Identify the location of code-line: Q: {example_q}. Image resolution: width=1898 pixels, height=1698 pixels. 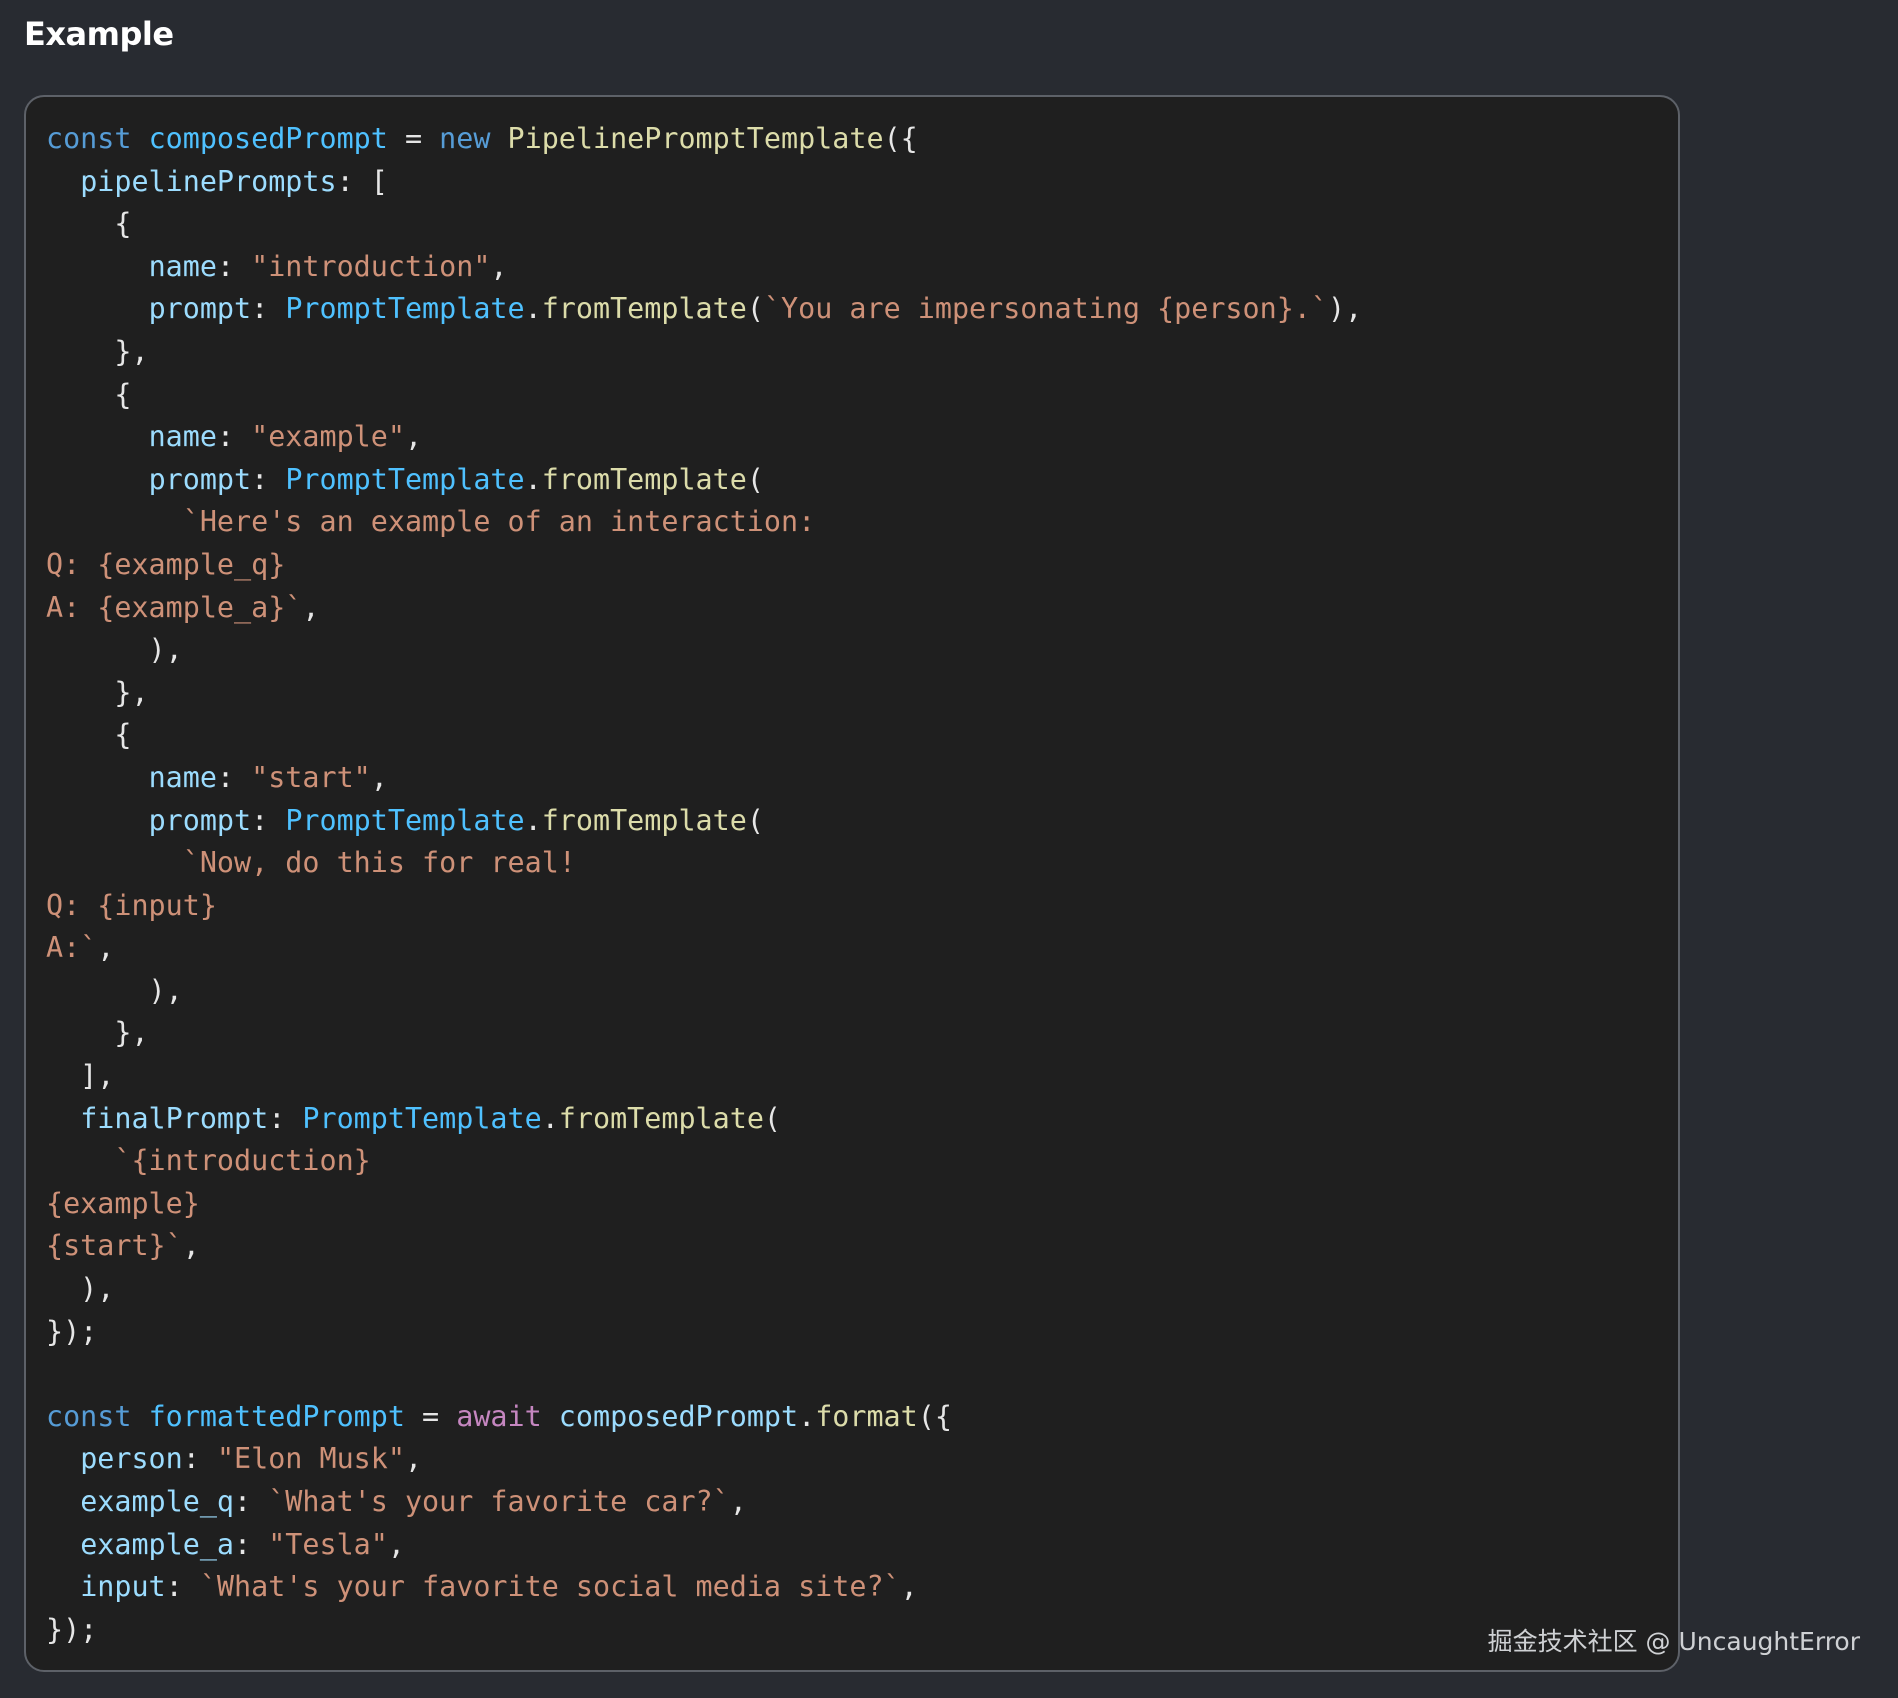
(704, 565).